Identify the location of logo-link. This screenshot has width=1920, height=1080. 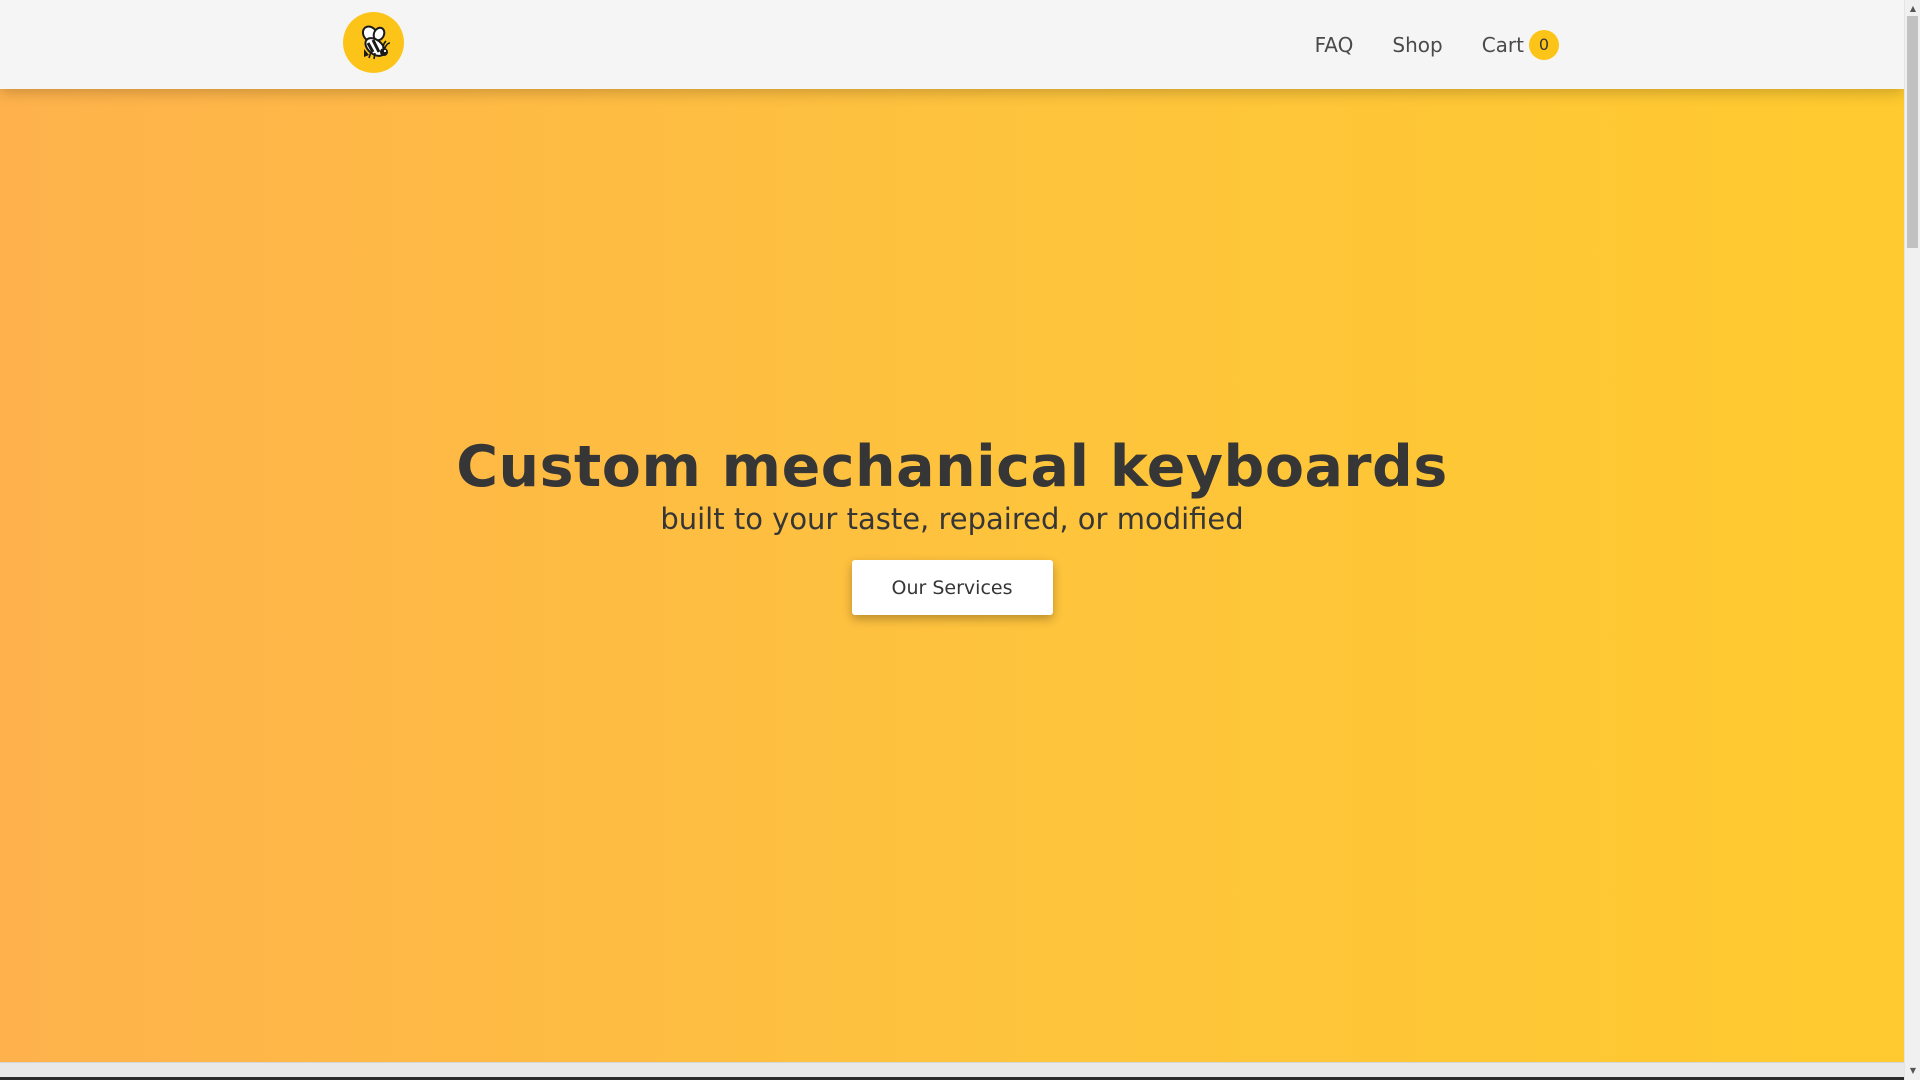
(373, 42).